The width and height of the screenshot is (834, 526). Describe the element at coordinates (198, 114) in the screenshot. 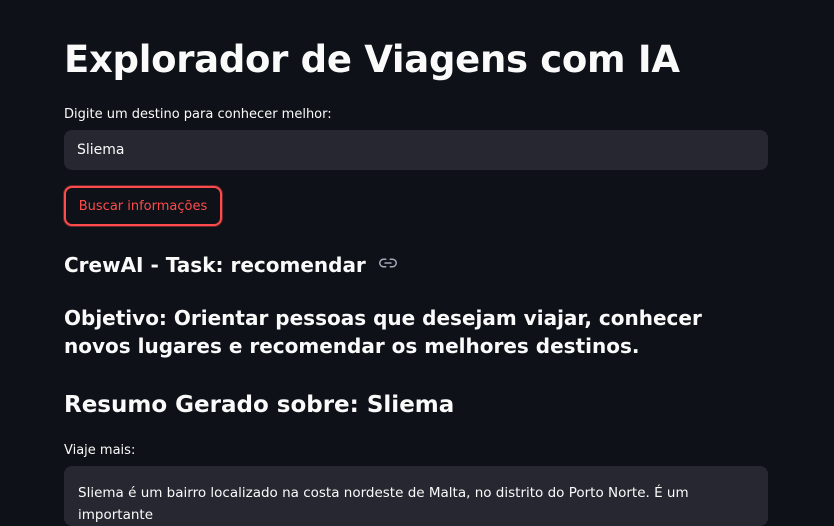

I see `destination-input-label: Digite um destino para conhecer melhor:` at that location.